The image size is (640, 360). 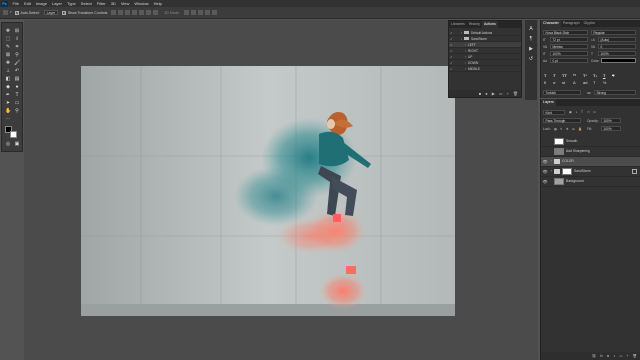 I want to click on small-caps-icon: Tt, so click(x=574, y=75).